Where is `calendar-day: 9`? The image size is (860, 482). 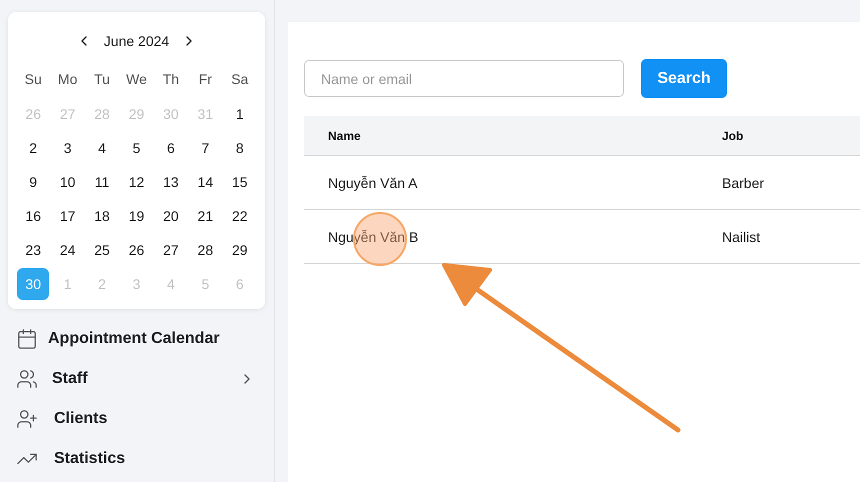 calendar-day: 9 is located at coordinates (33, 182).